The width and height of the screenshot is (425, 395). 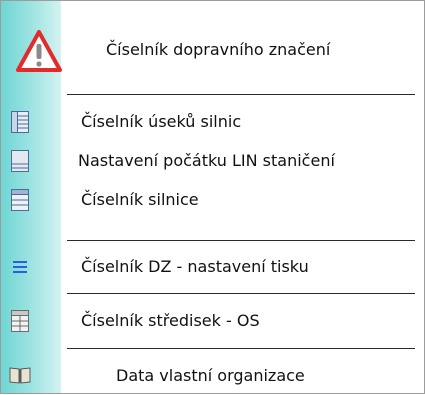 I want to click on menu-item-road-sections: Číselník úseků silnic, so click(x=212, y=122).